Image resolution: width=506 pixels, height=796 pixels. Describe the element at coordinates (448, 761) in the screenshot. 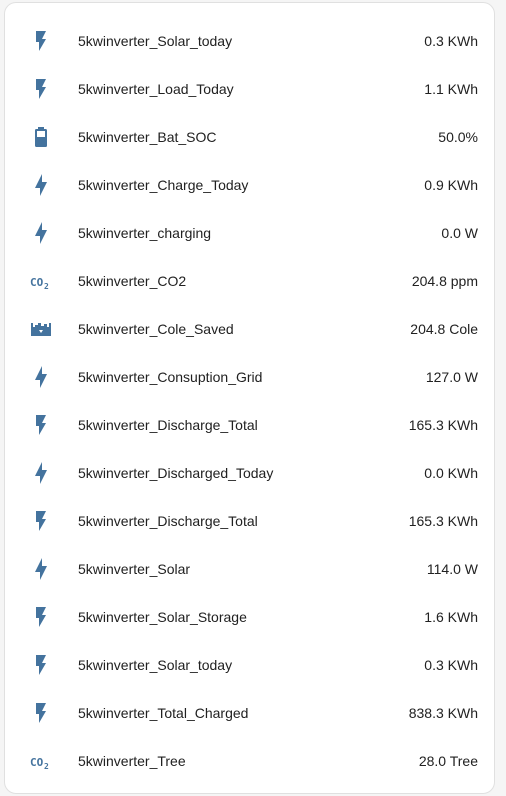

I see `entity-state: 28.0 Tree` at that location.